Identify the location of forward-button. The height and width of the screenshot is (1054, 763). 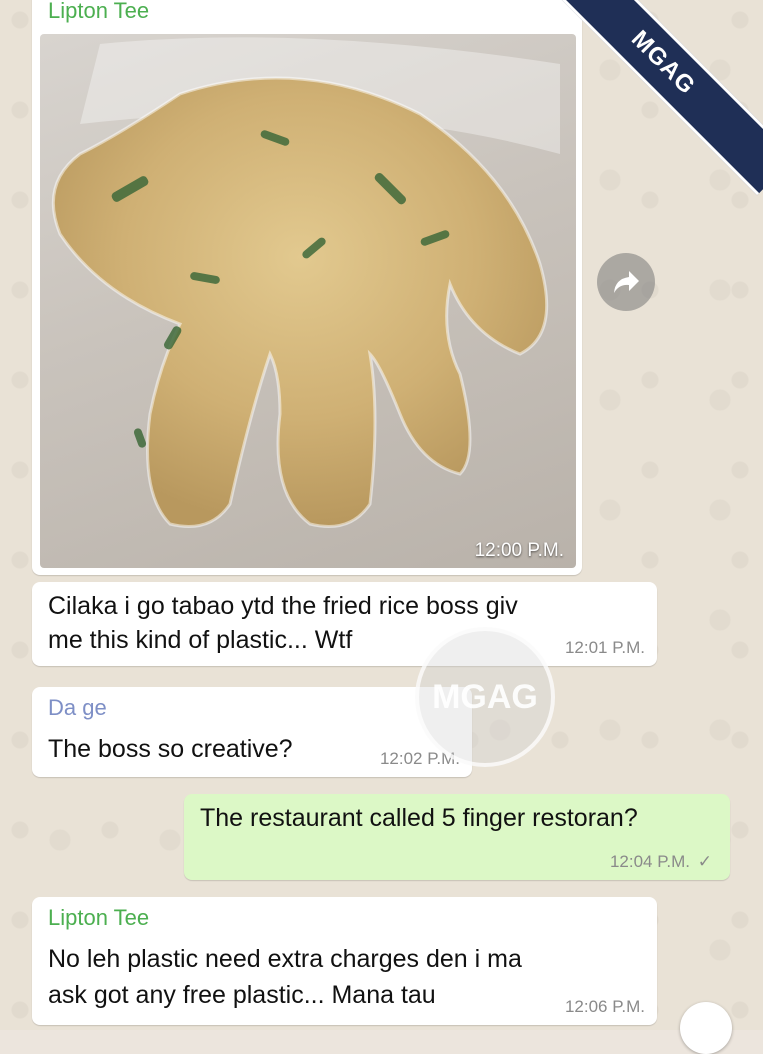
(626, 282).